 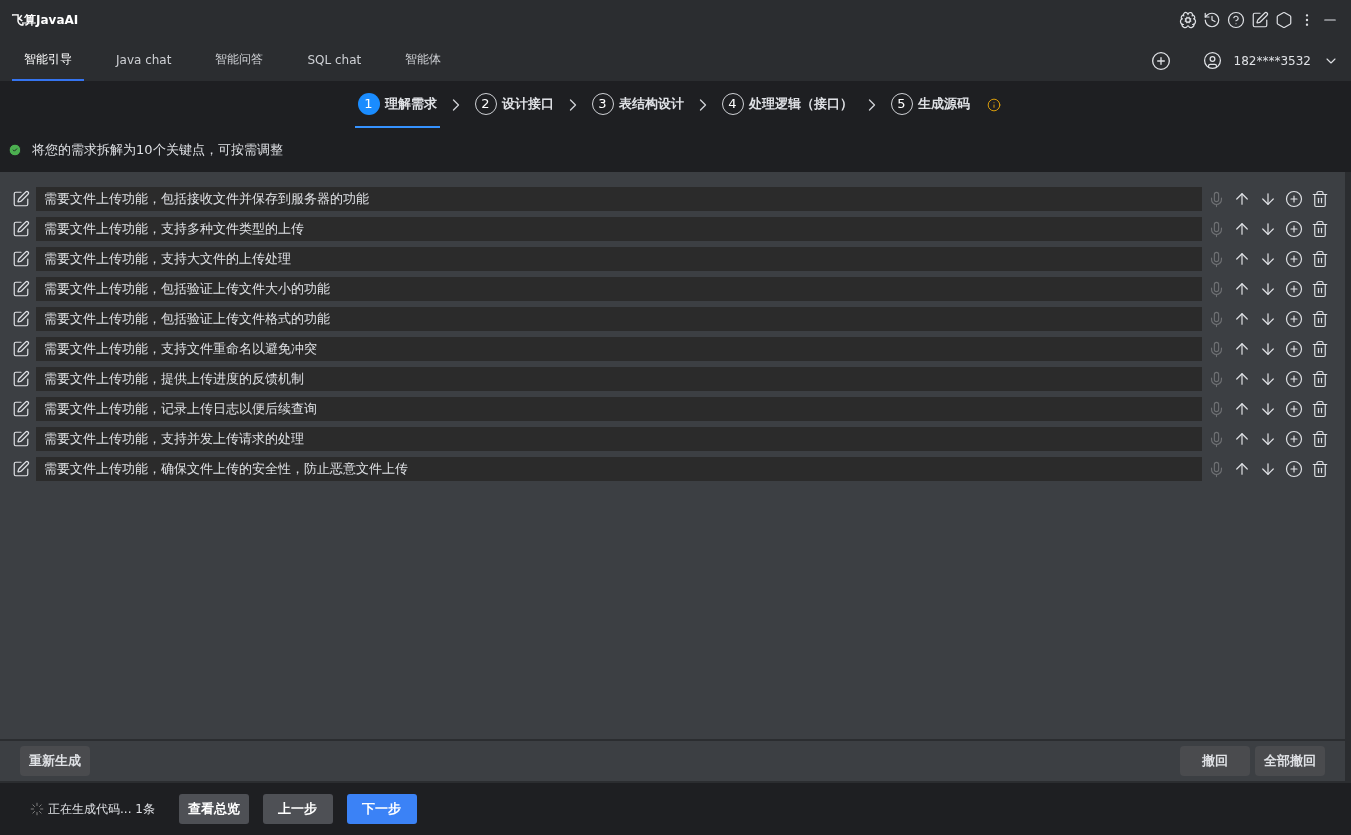 I want to click on step-tab: 3 表结构设计, so click(x=637, y=104).